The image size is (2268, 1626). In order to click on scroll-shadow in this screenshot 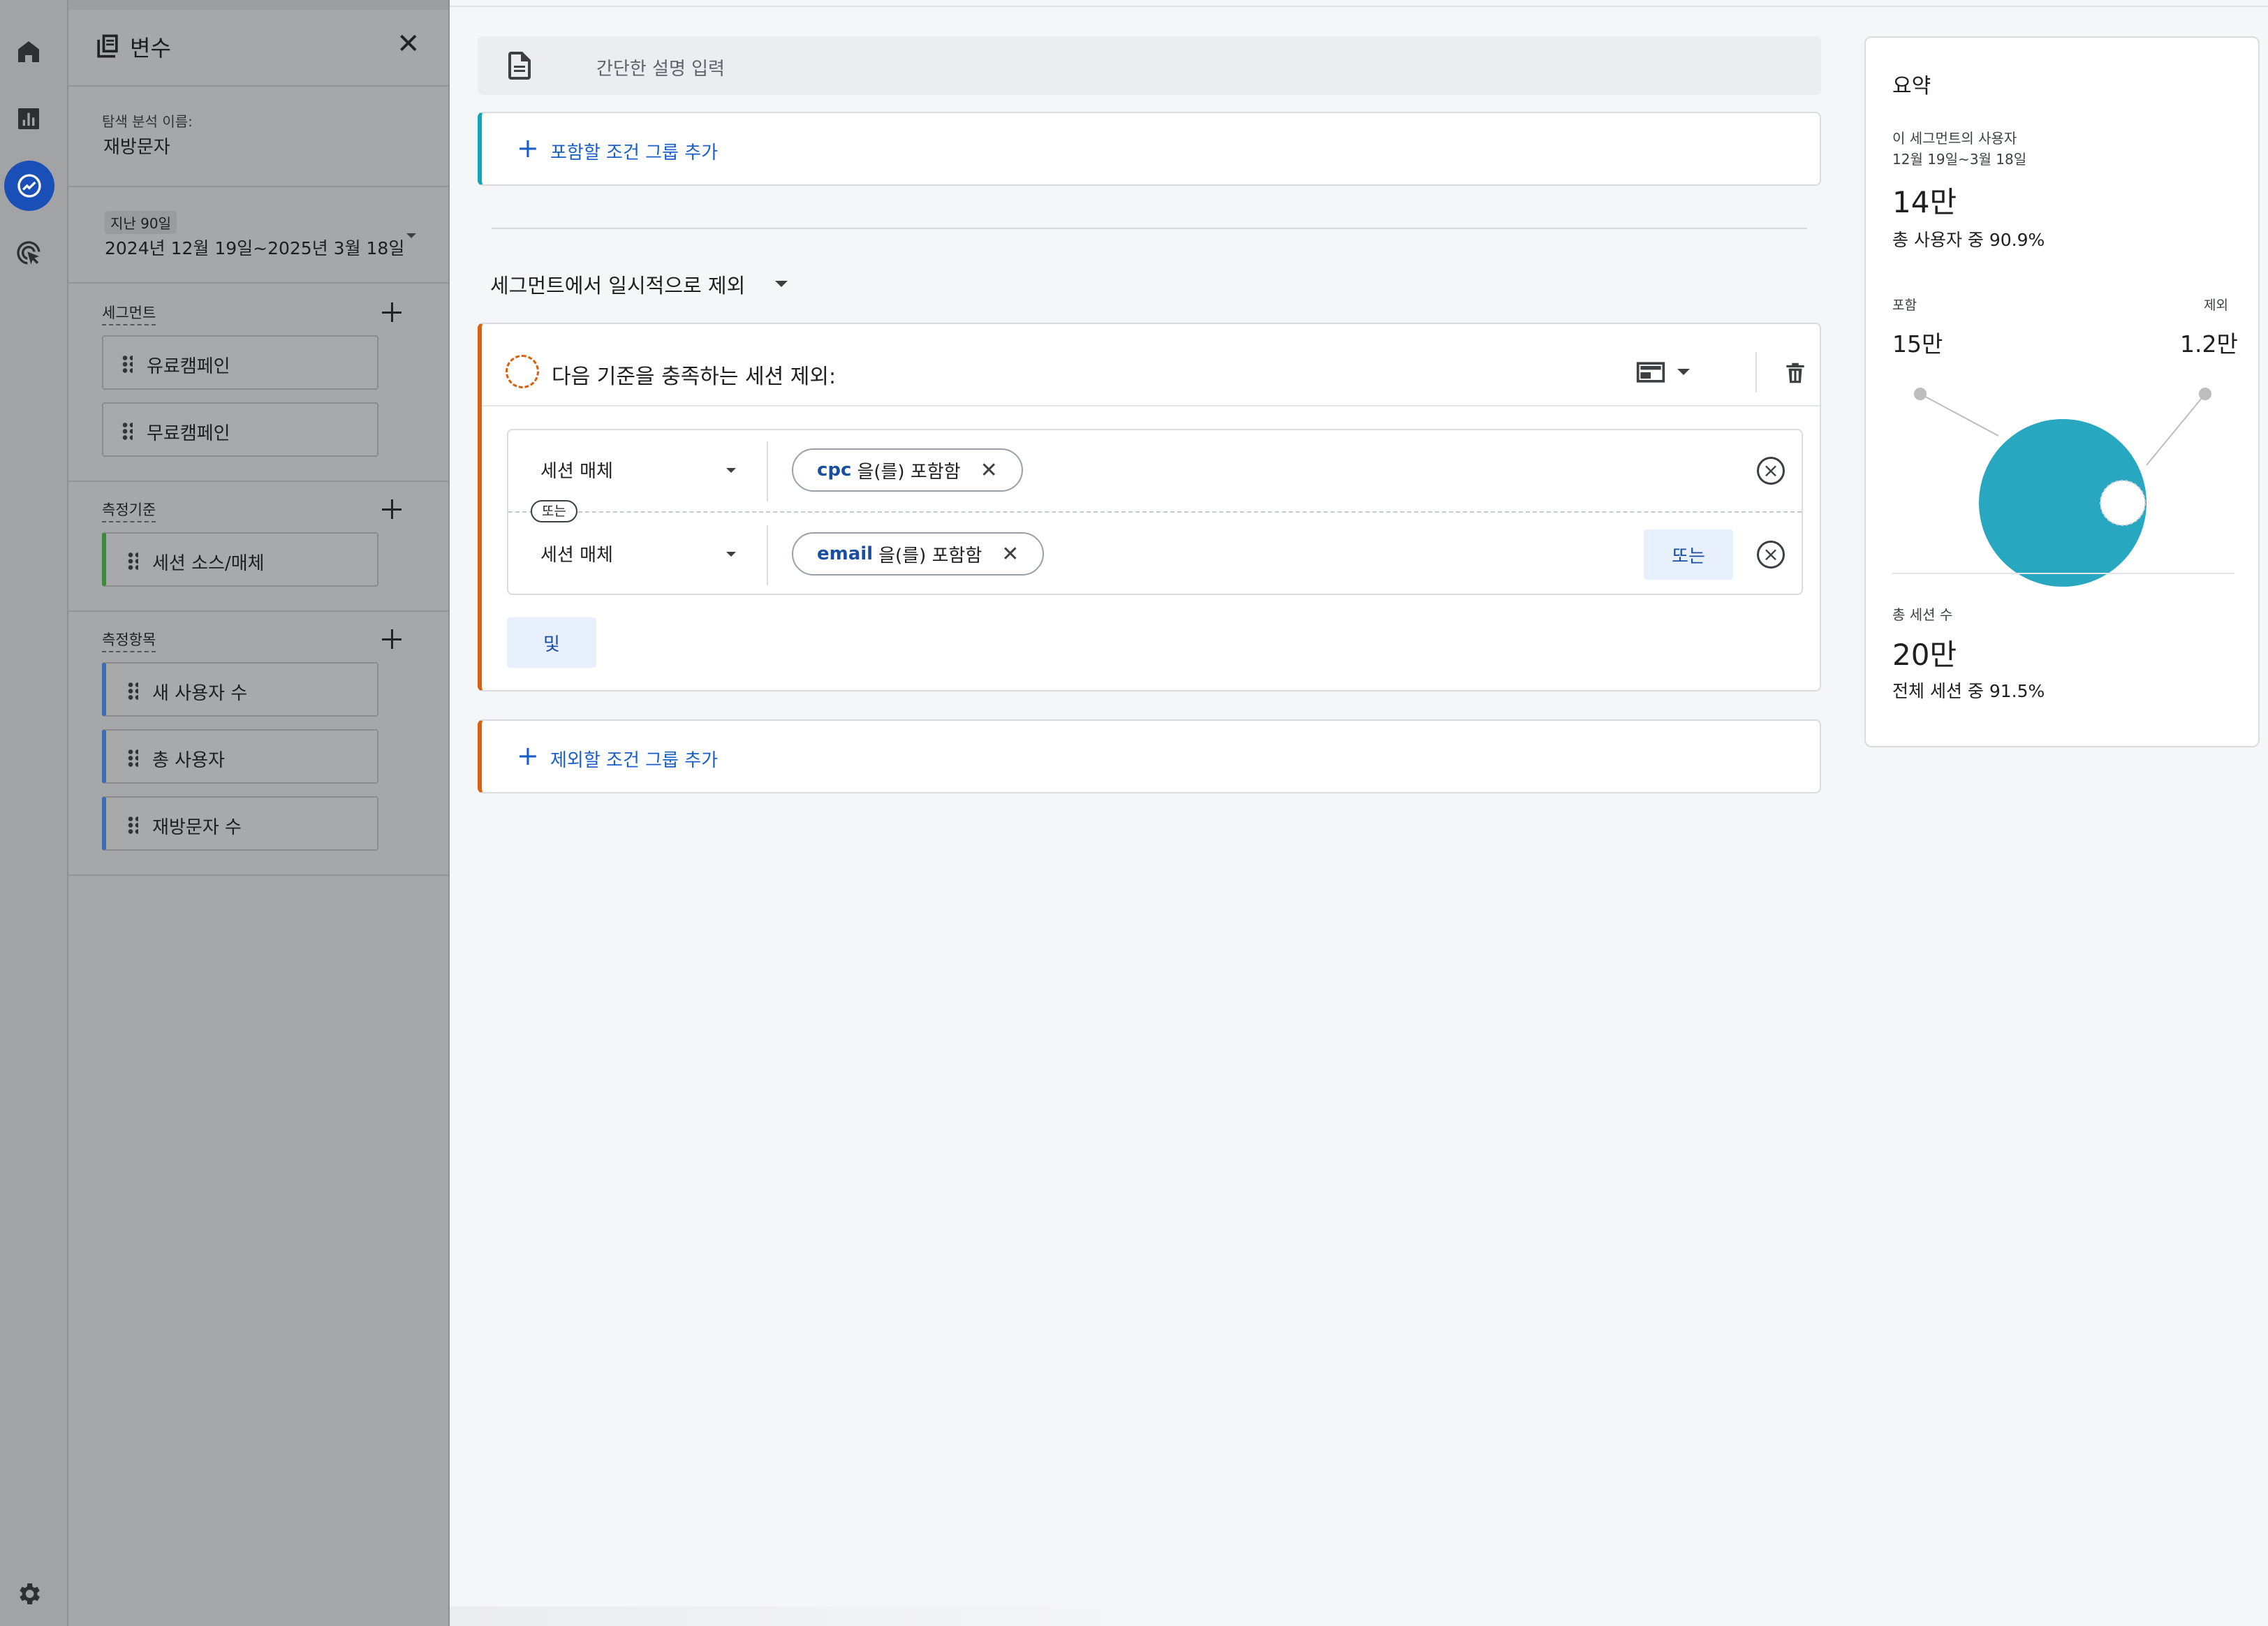, I will do `click(799, 1616)`.